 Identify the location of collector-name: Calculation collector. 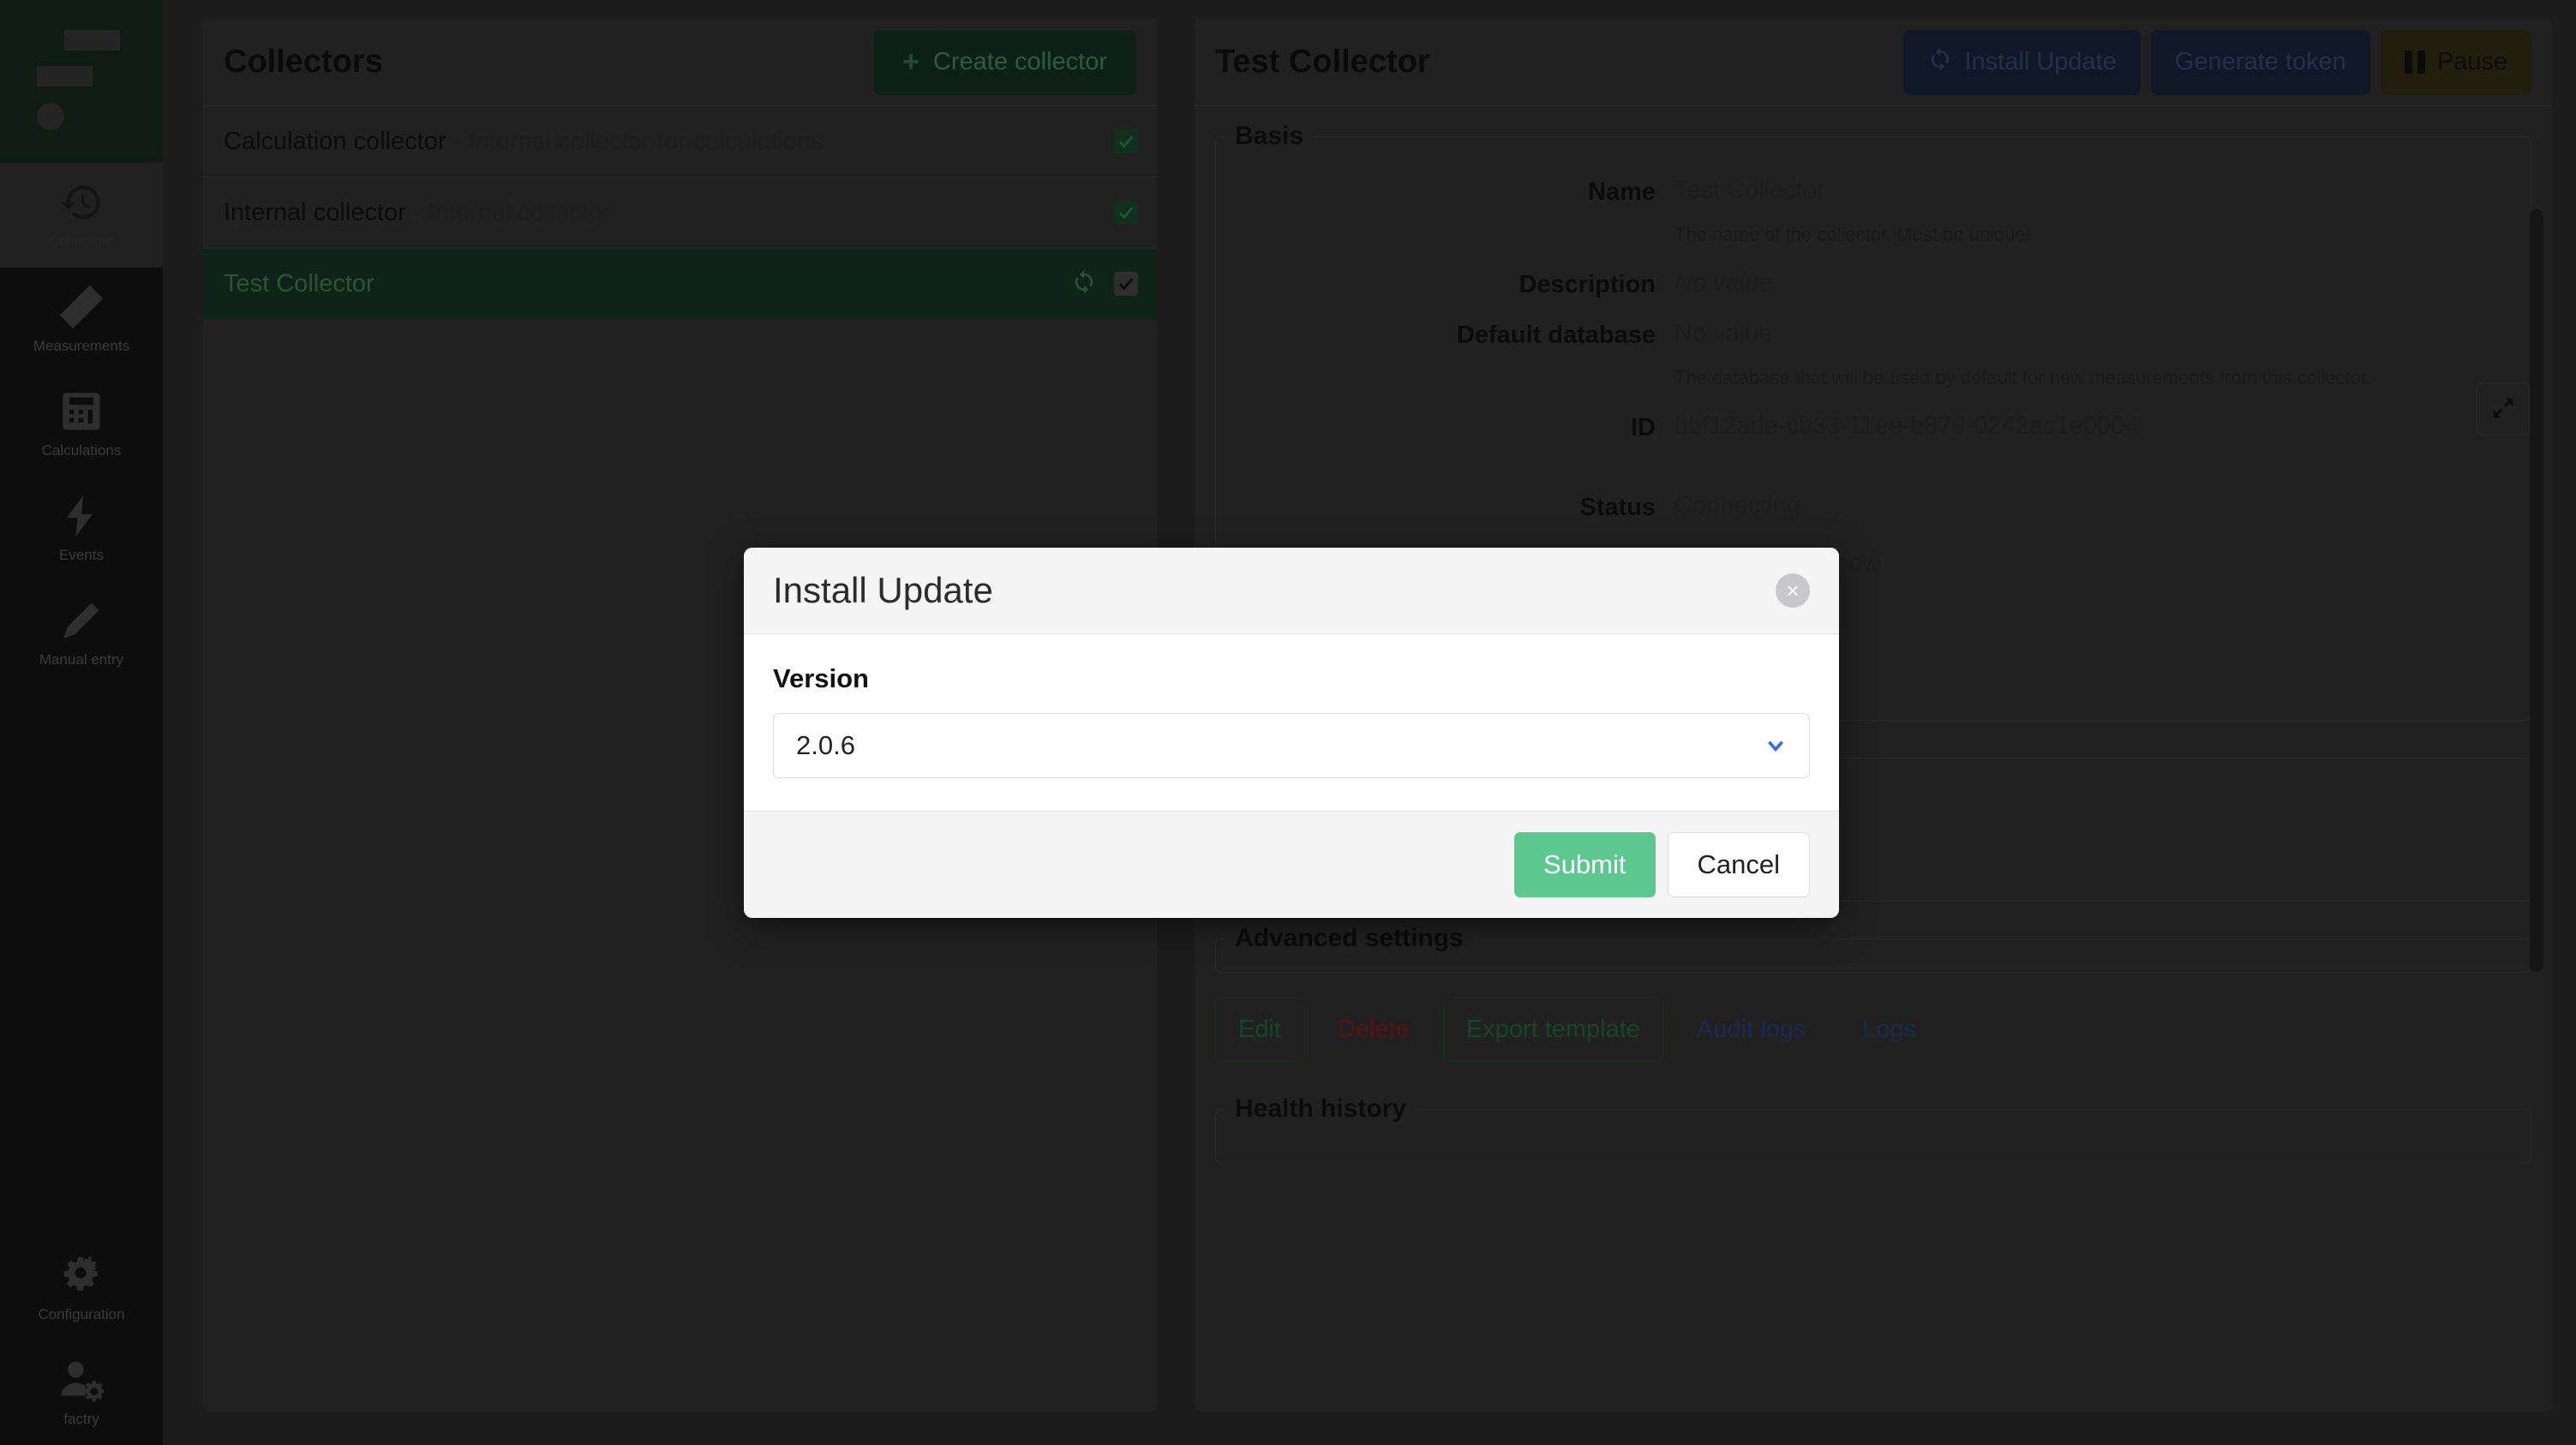
(335, 141).